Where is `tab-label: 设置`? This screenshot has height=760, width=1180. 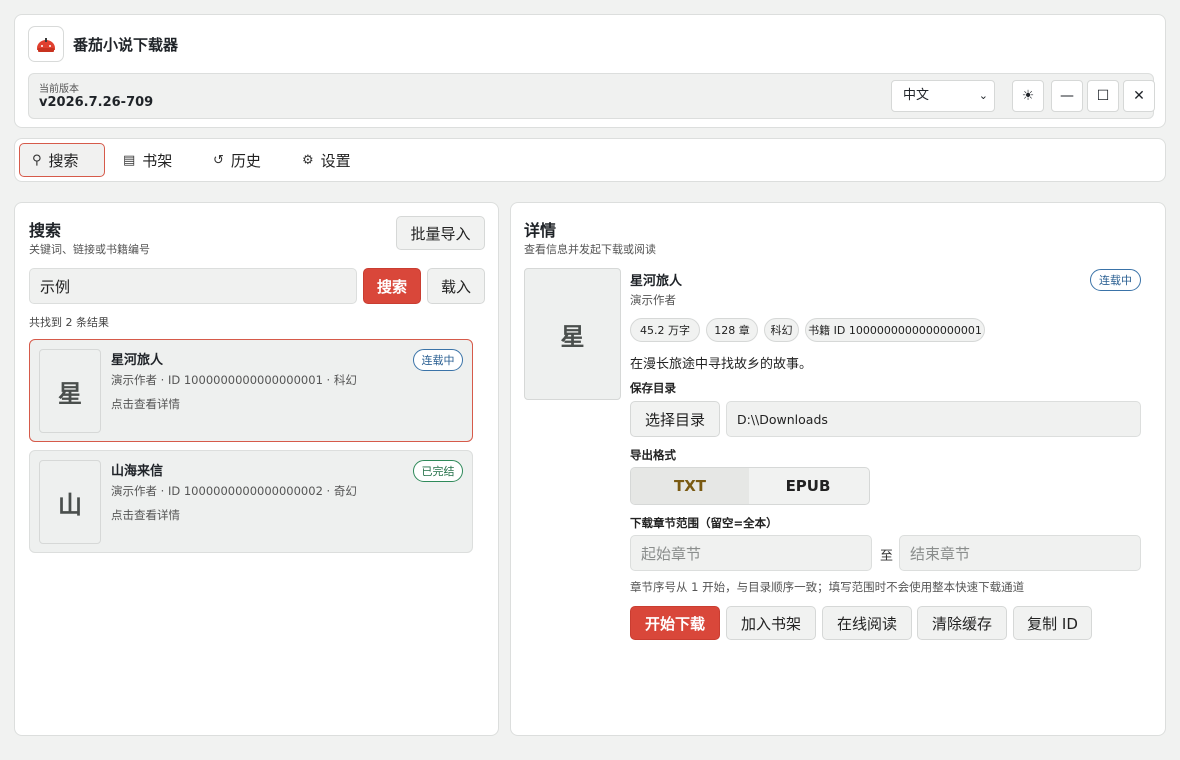
tab-label: 设置 is located at coordinates (335, 160).